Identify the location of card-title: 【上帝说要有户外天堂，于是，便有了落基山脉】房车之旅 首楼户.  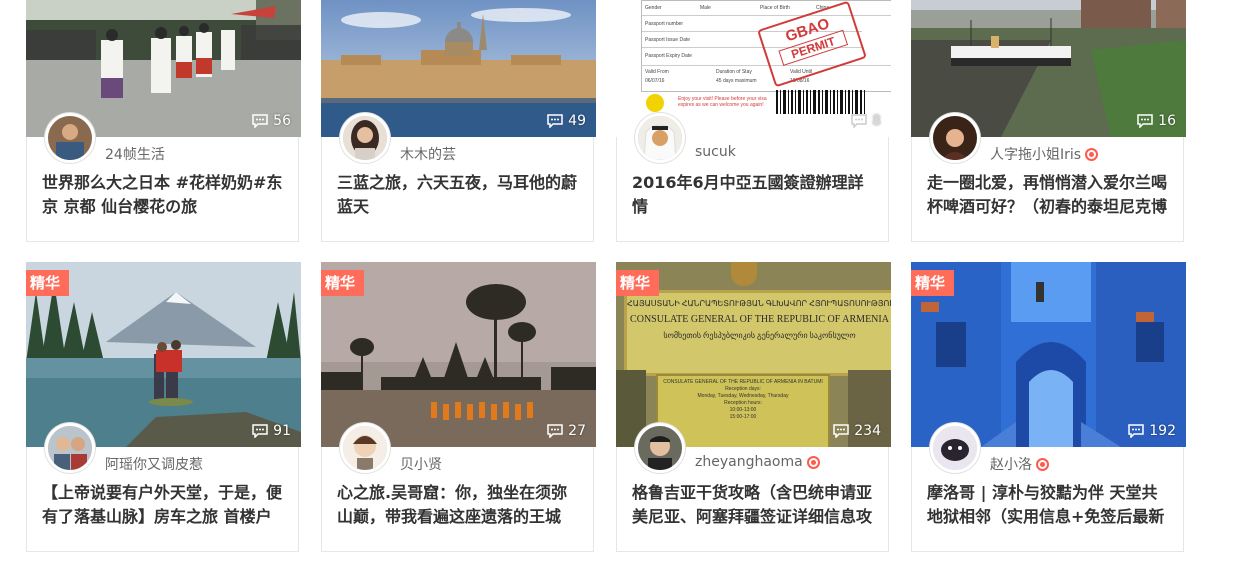
(162, 505).